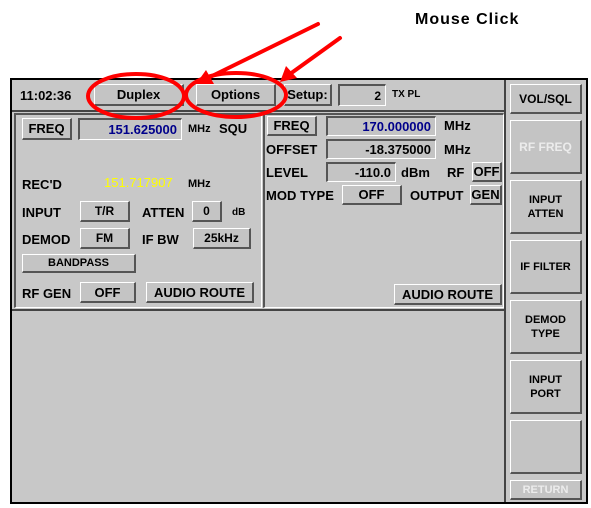 The width and height of the screenshot is (591, 508). What do you see at coordinates (263, 51) in the screenshot?
I see `arrow-to-duplex-line` at bounding box center [263, 51].